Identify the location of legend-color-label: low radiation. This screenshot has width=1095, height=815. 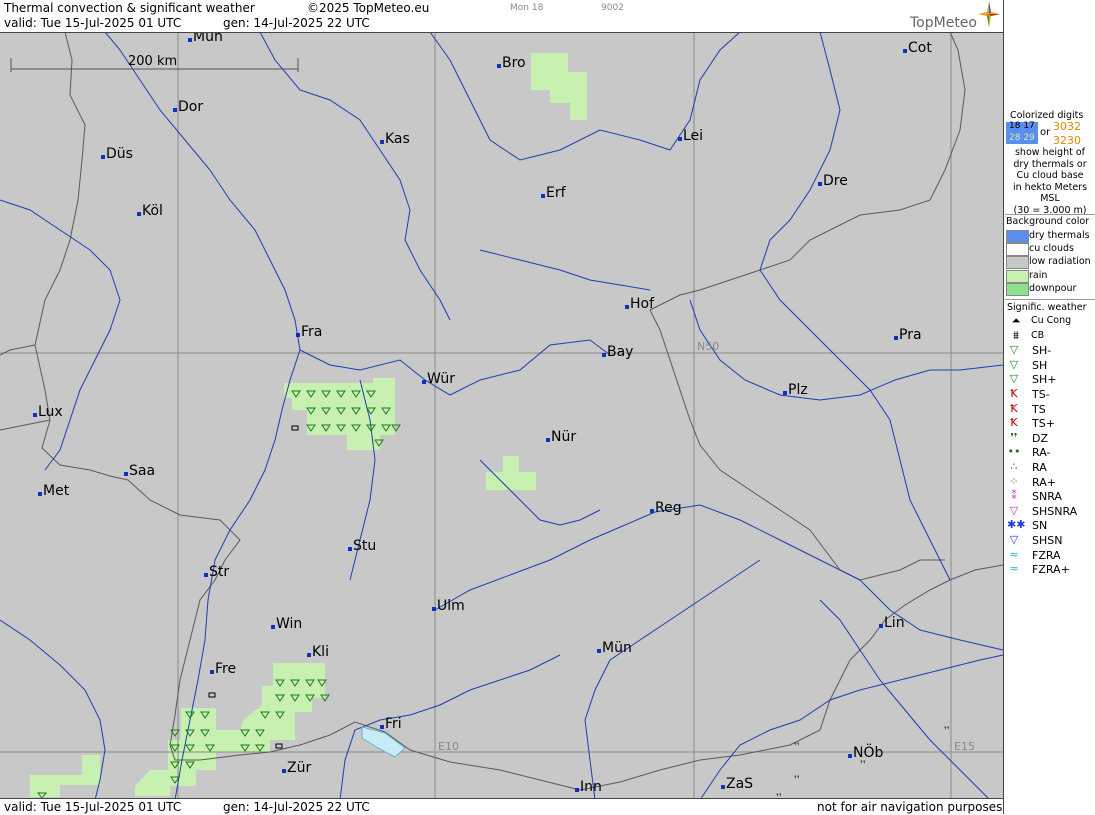
(1060, 262).